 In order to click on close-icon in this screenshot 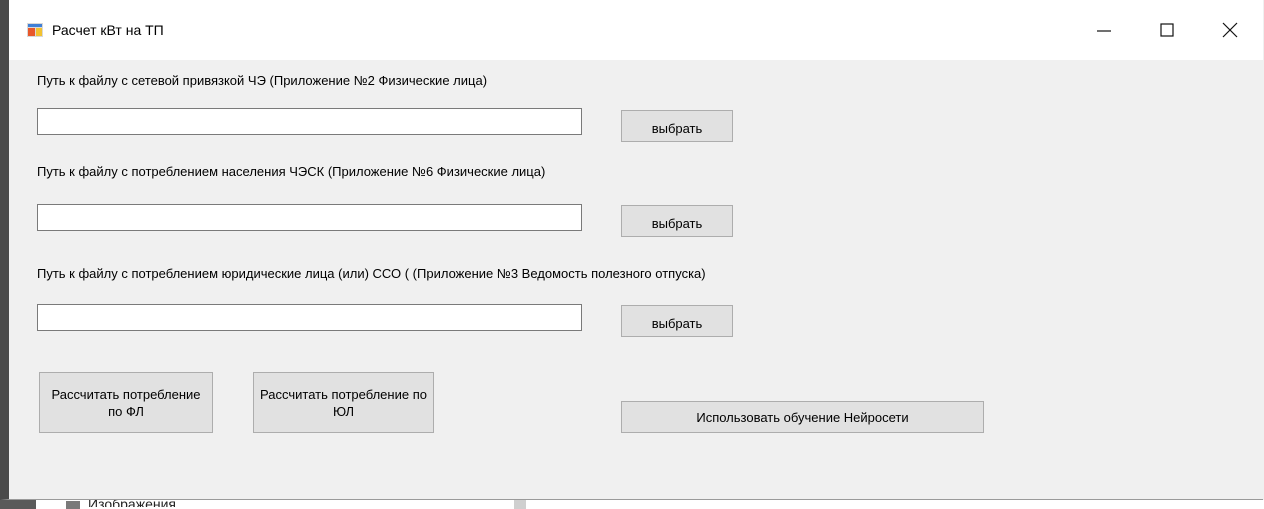, I will do `click(1230, 30)`.